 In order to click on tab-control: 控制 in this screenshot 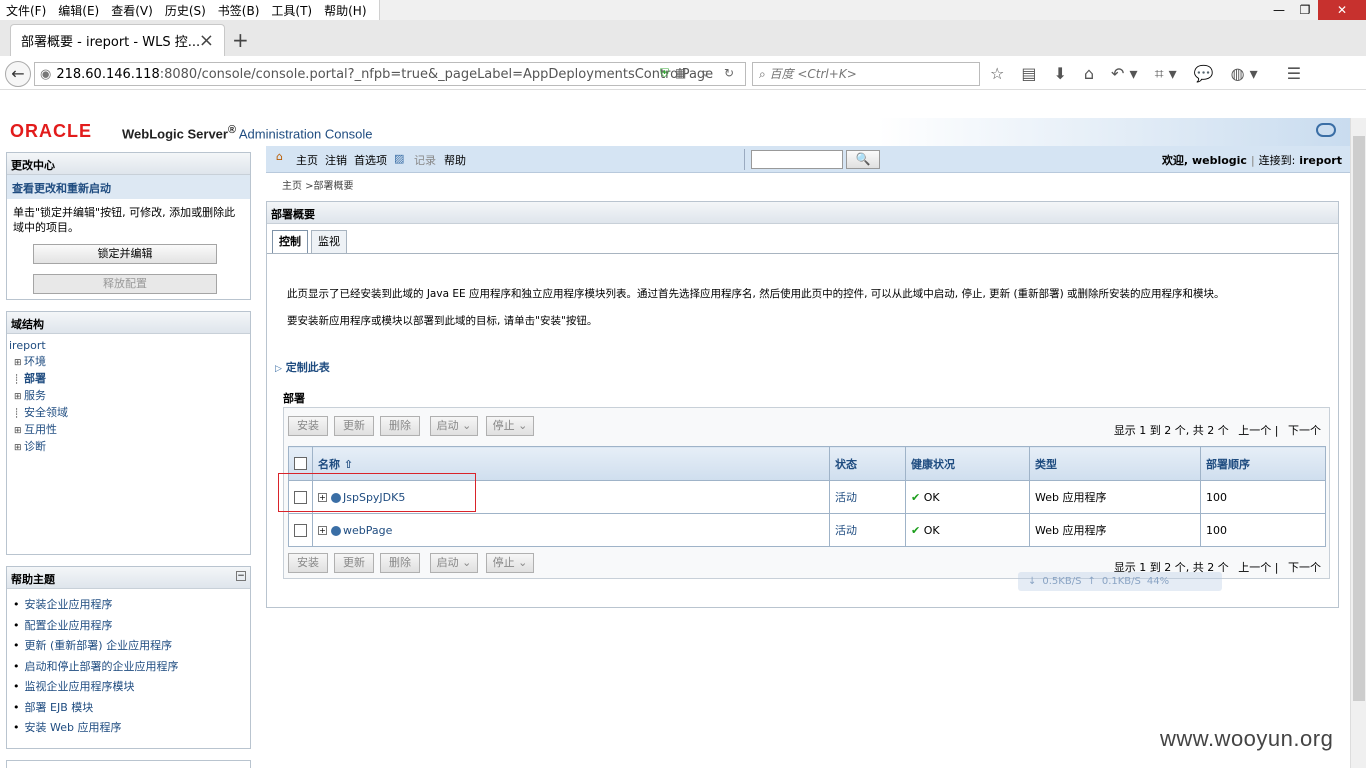, I will do `click(290, 241)`.